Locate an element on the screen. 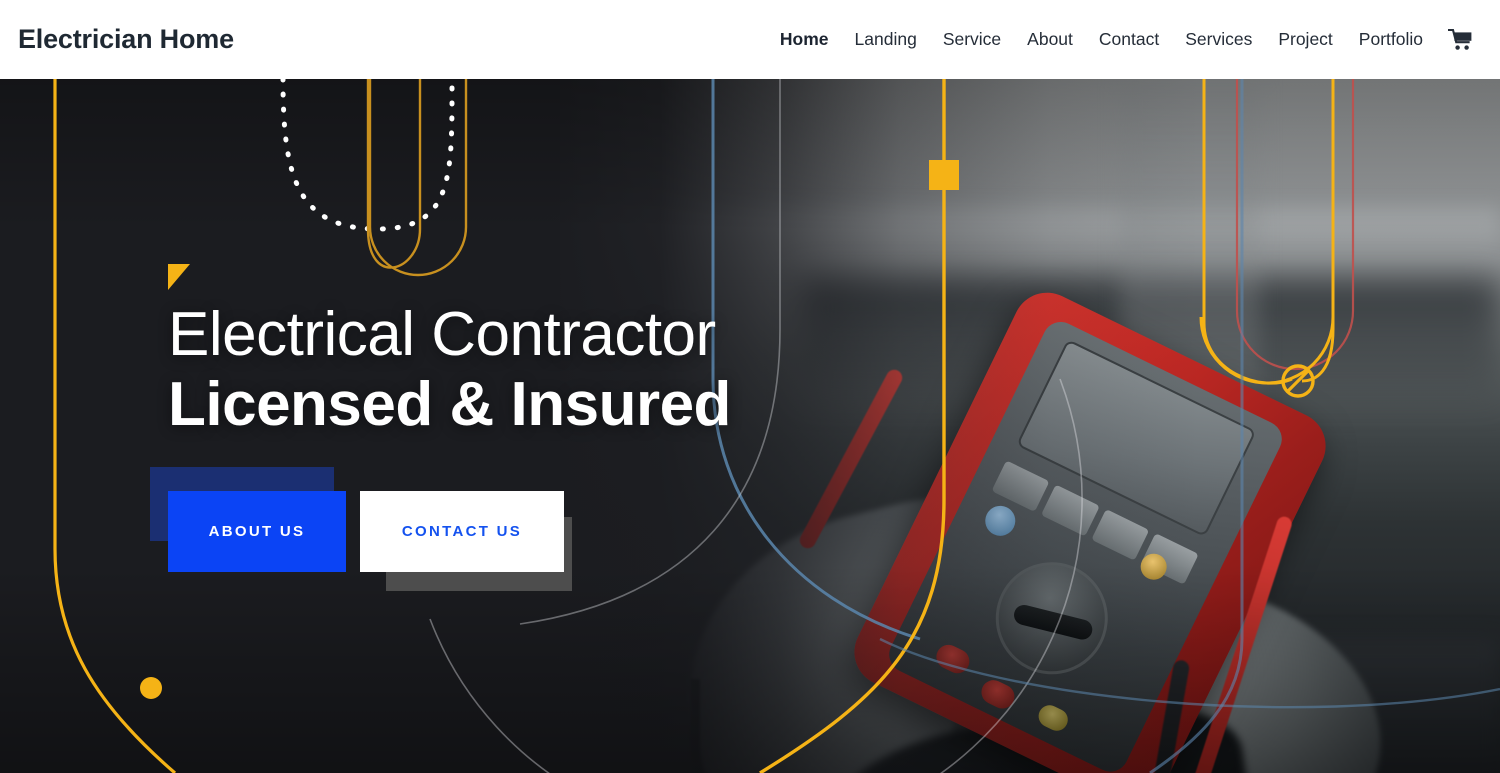  nav-item-services: Services is located at coordinates (1218, 39).